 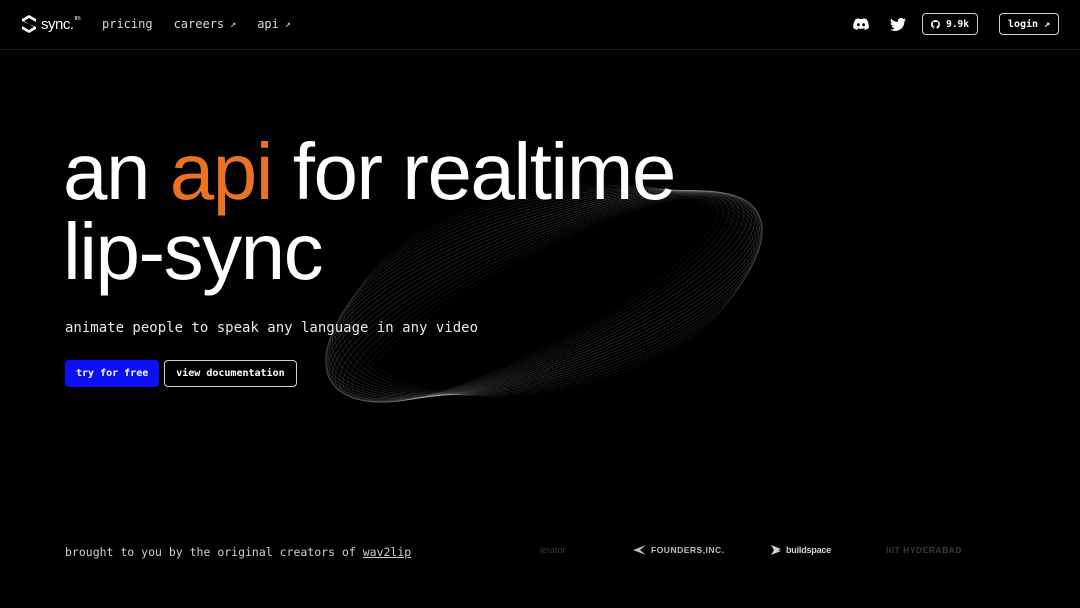 What do you see at coordinates (1029, 24) in the screenshot?
I see `login-button: login ↗` at bounding box center [1029, 24].